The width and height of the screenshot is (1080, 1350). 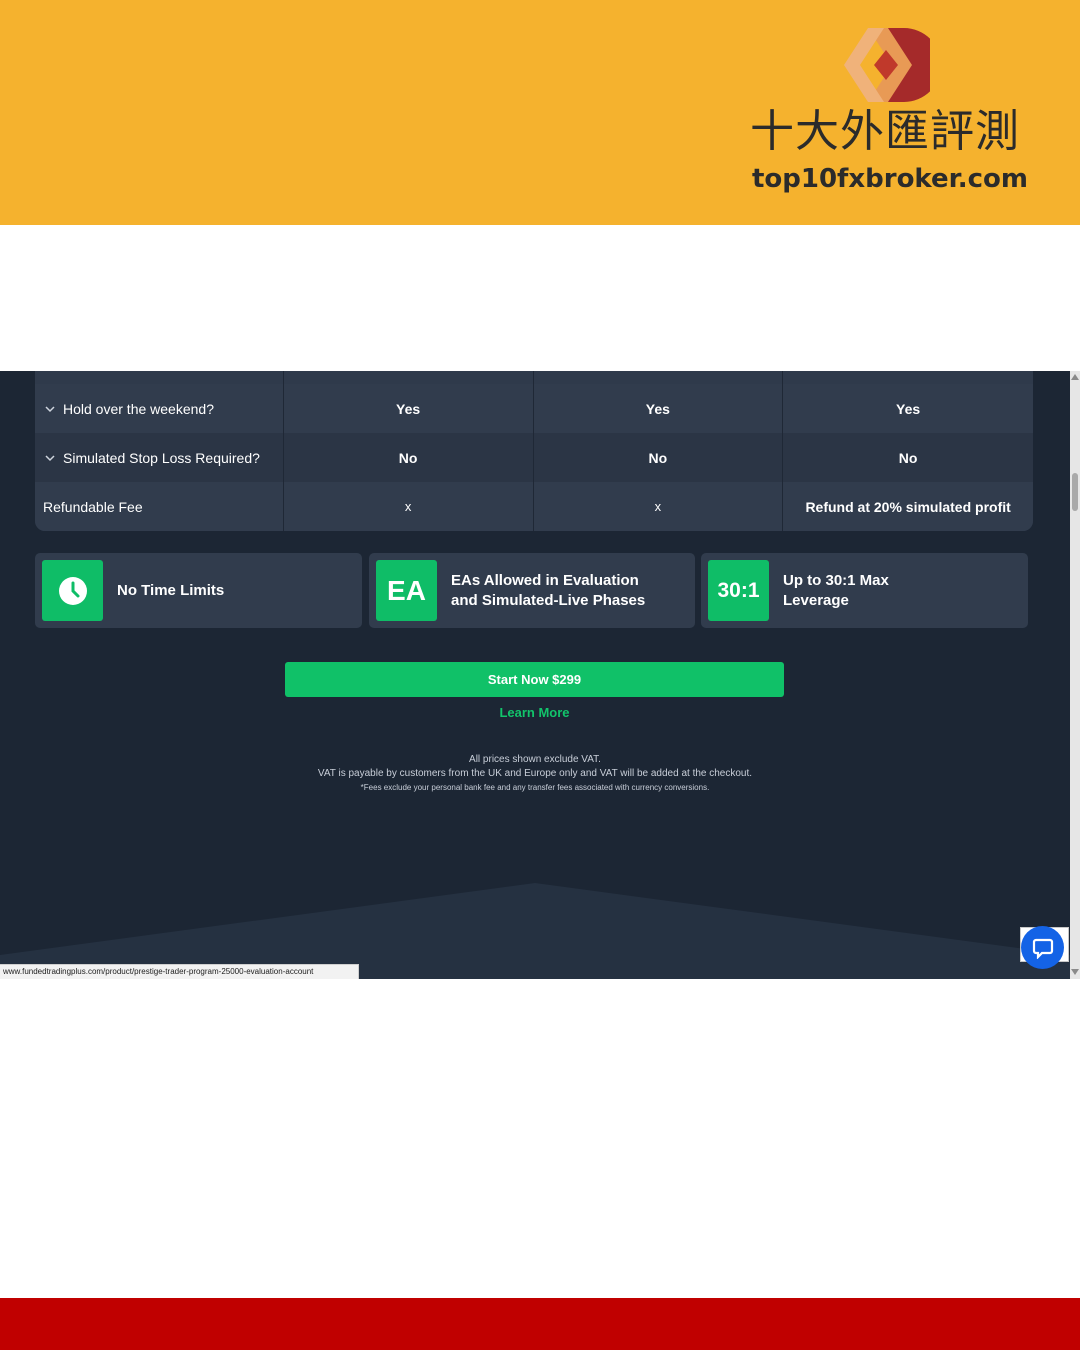 I want to click on feature-tile, so click(x=72, y=590).